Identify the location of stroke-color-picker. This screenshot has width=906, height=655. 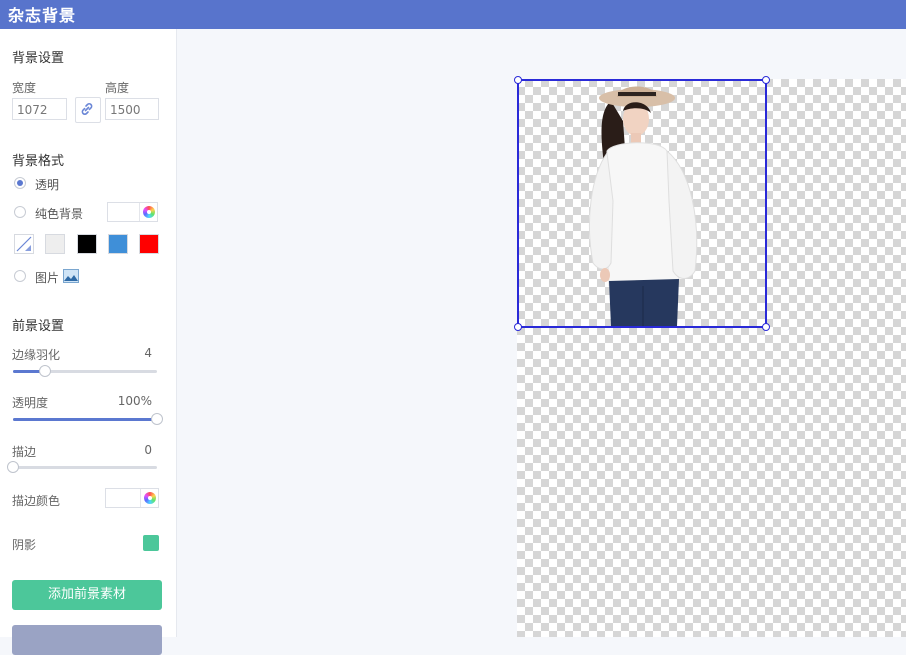
(132, 498).